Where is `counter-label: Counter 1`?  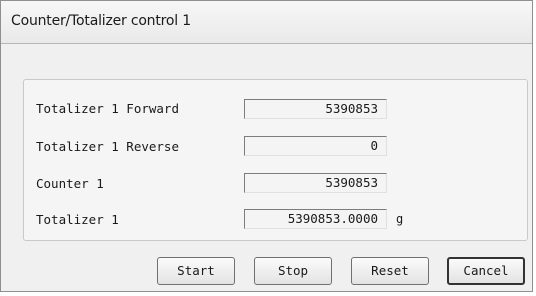 counter-label: Counter 1 is located at coordinates (70, 183).